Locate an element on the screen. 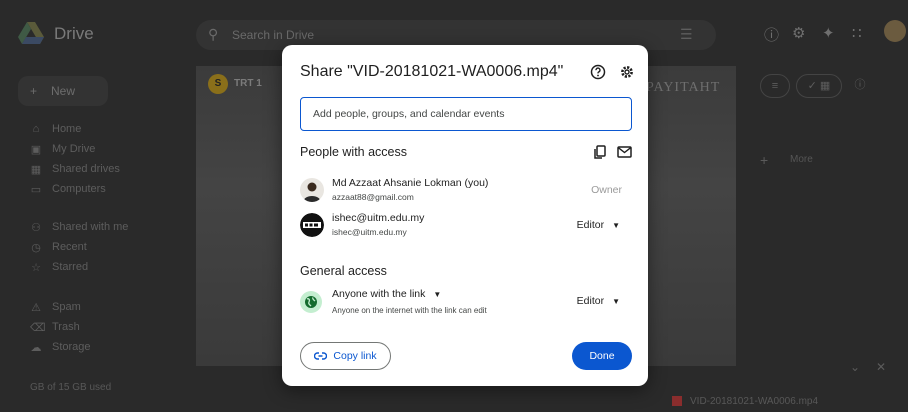 The image size is (908, 412). computer-icon: ▭ is located at coordinates (36, 189).